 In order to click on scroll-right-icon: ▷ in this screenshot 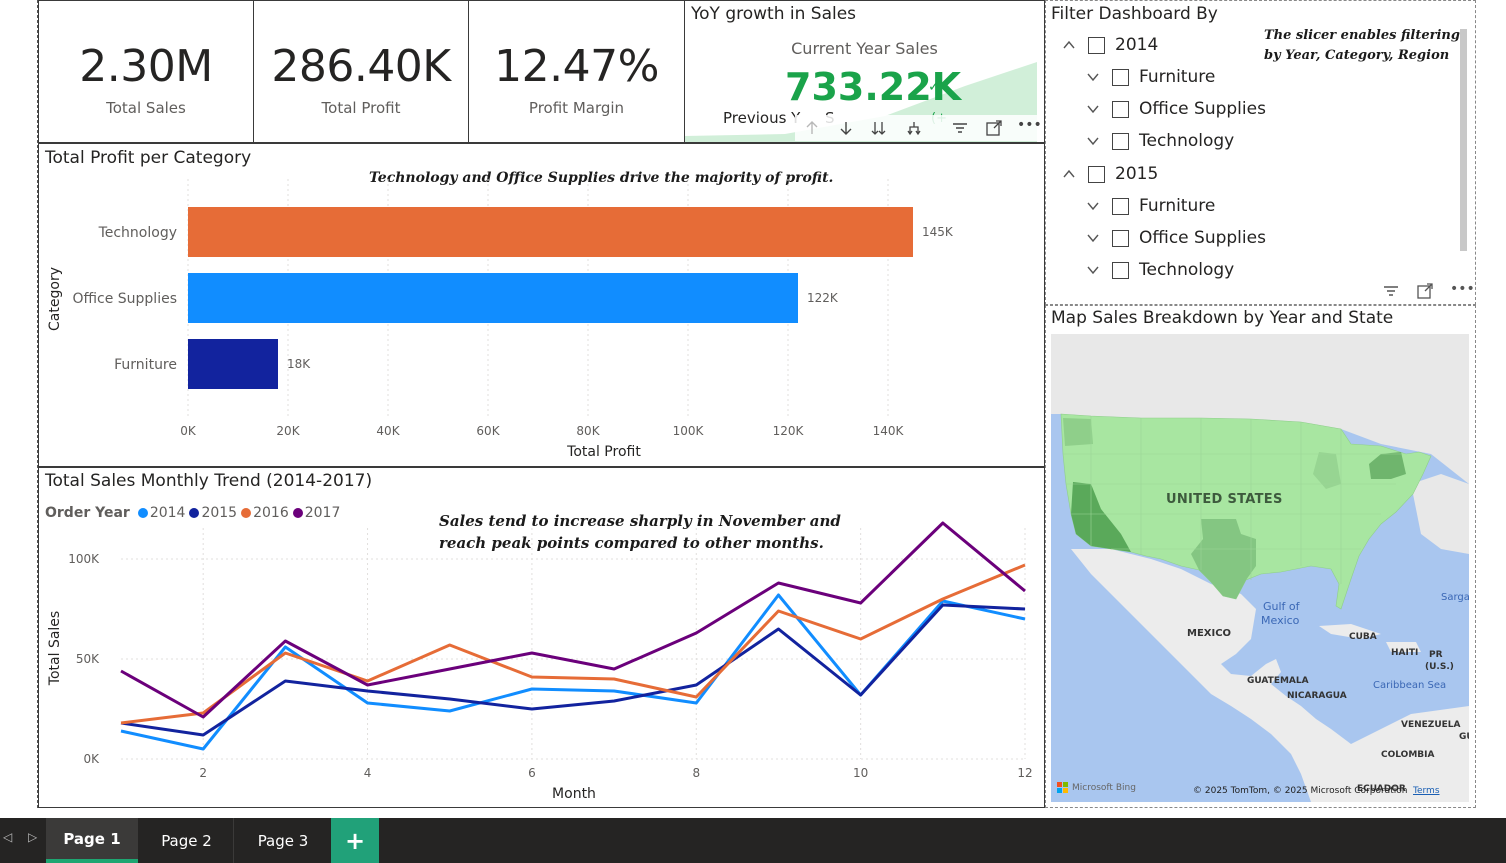, I will do `click(32, 837)`.